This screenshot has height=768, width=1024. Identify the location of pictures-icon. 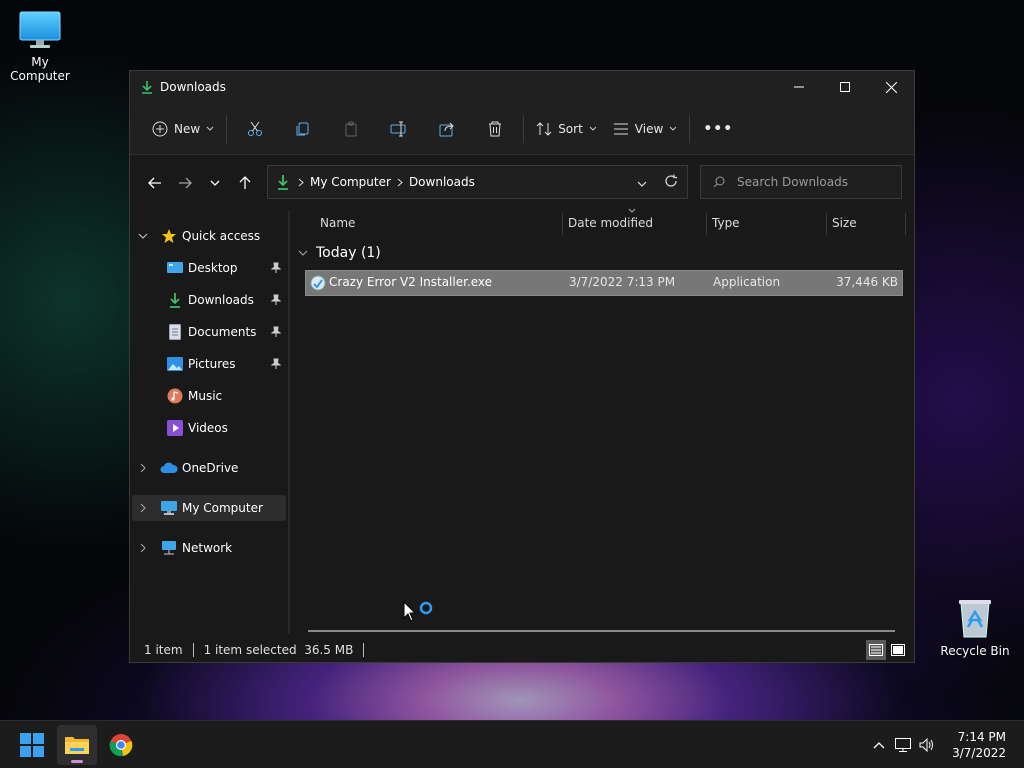
(175, 364).